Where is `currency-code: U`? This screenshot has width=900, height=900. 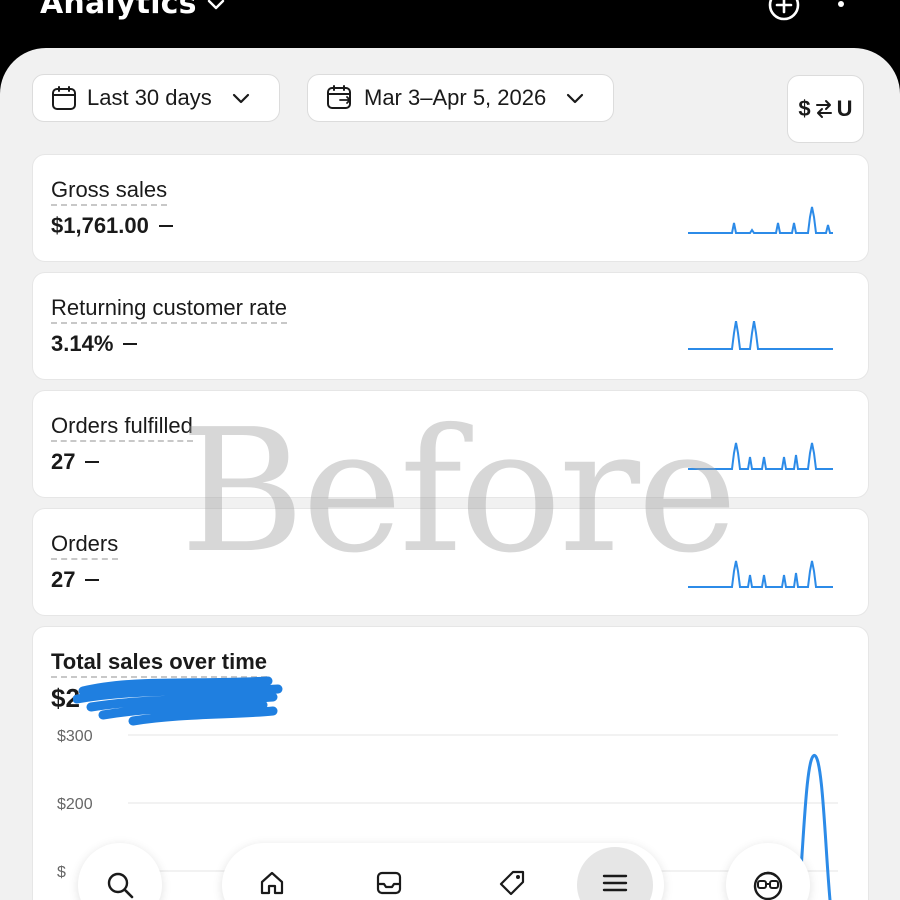 currency-code: U is located at coordinates (844, 108).